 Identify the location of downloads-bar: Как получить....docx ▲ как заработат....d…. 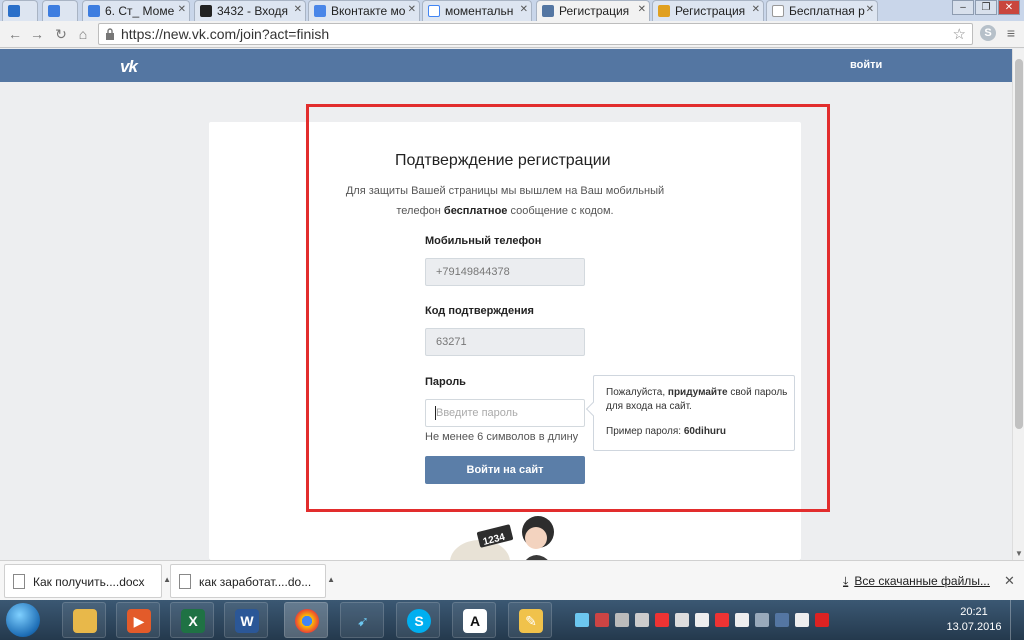
(512, 580).